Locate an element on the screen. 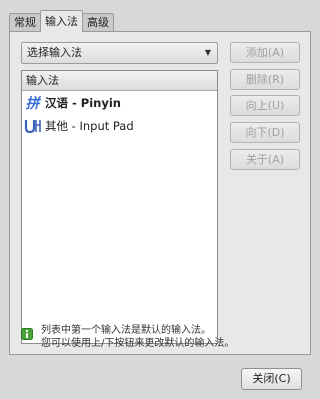 The width and height of the screenshot is (320, 399). about-button: 关于(A) is located at coordinates (265, 159).